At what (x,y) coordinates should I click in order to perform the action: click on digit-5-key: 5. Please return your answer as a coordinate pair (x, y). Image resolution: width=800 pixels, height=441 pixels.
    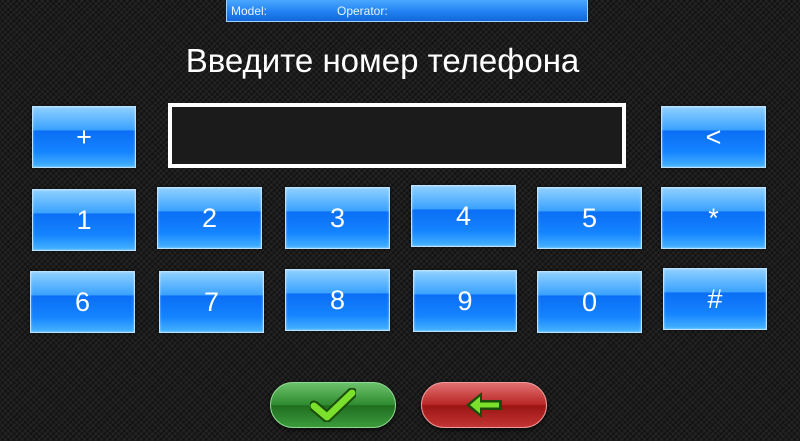
    Looking at the image, I should click on (589, 218).